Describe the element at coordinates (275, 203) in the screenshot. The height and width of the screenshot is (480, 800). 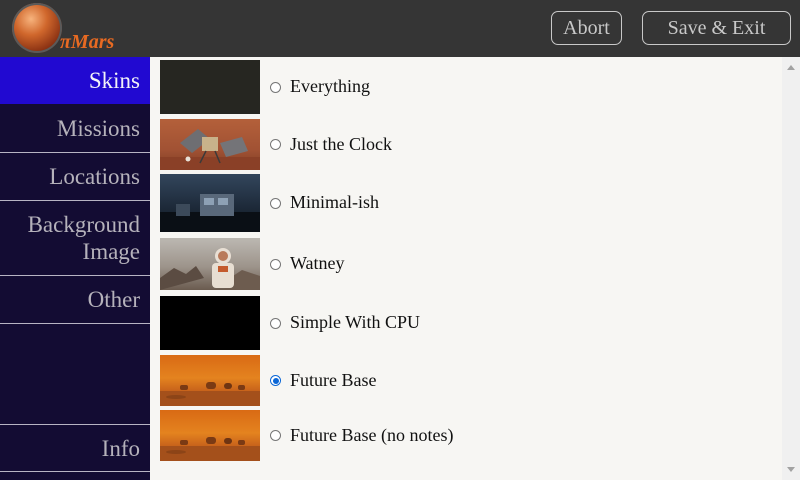
I see `skin-radio-minimal-ish` at that location.